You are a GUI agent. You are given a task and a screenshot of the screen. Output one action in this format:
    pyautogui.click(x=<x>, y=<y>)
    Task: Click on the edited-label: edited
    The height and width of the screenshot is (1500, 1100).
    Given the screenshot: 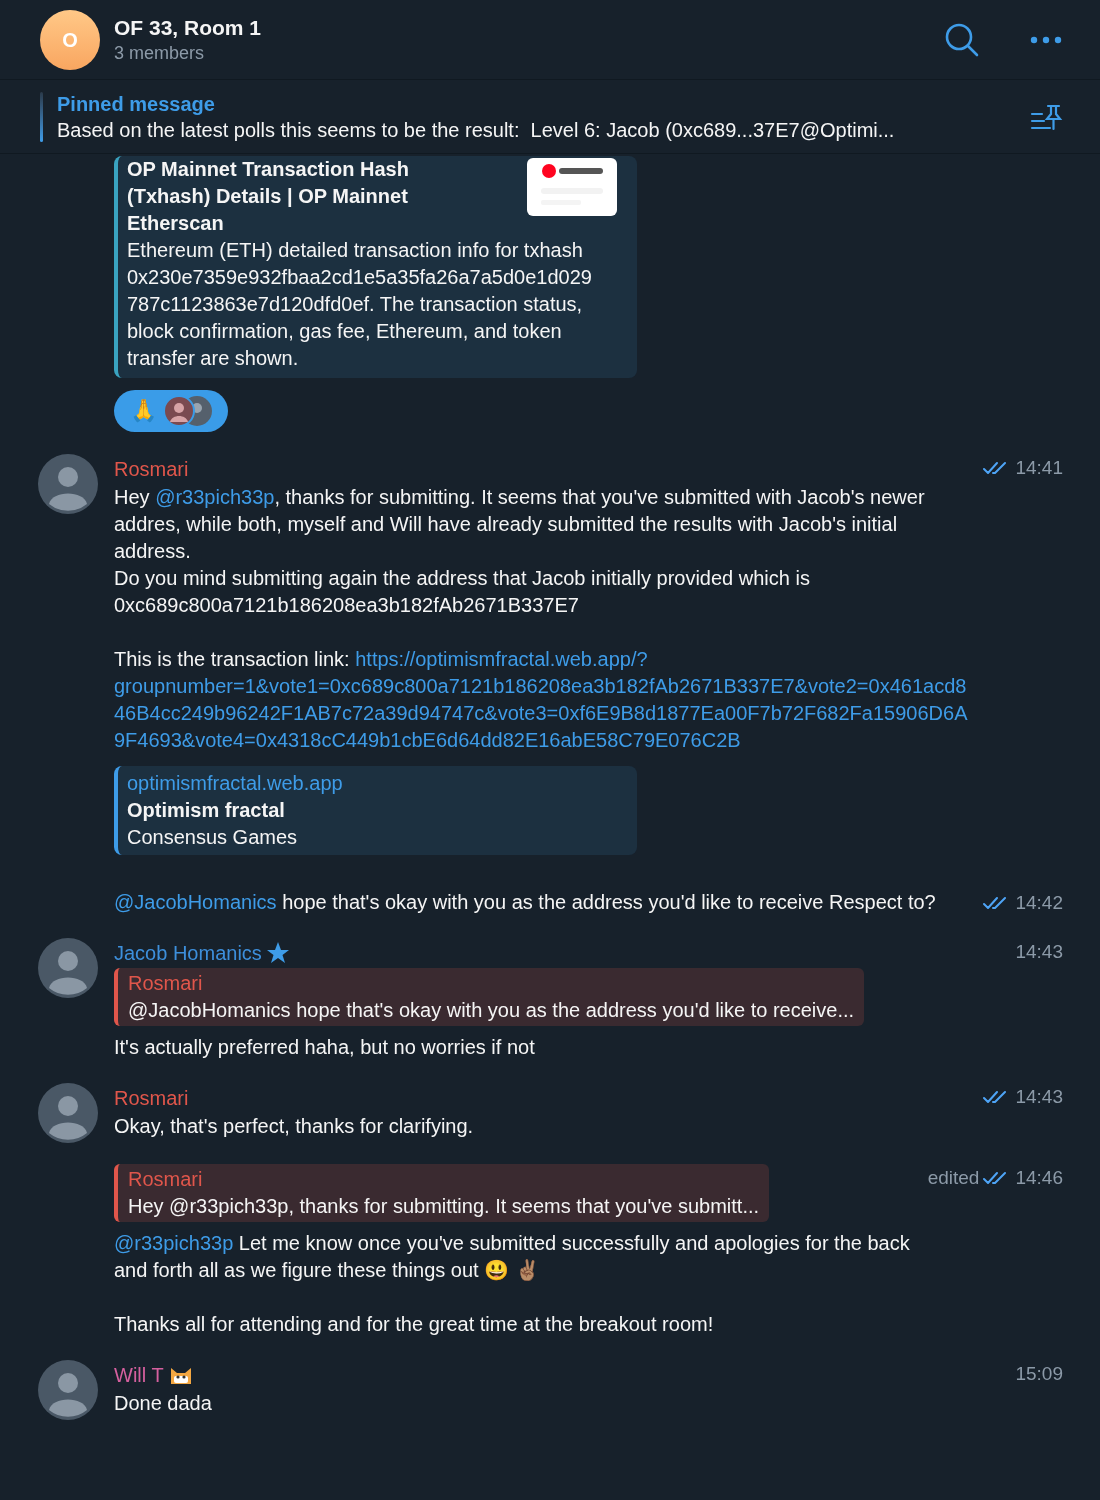 What is the action you would take?
    pyautogui.click(x=953, y=1178)
    